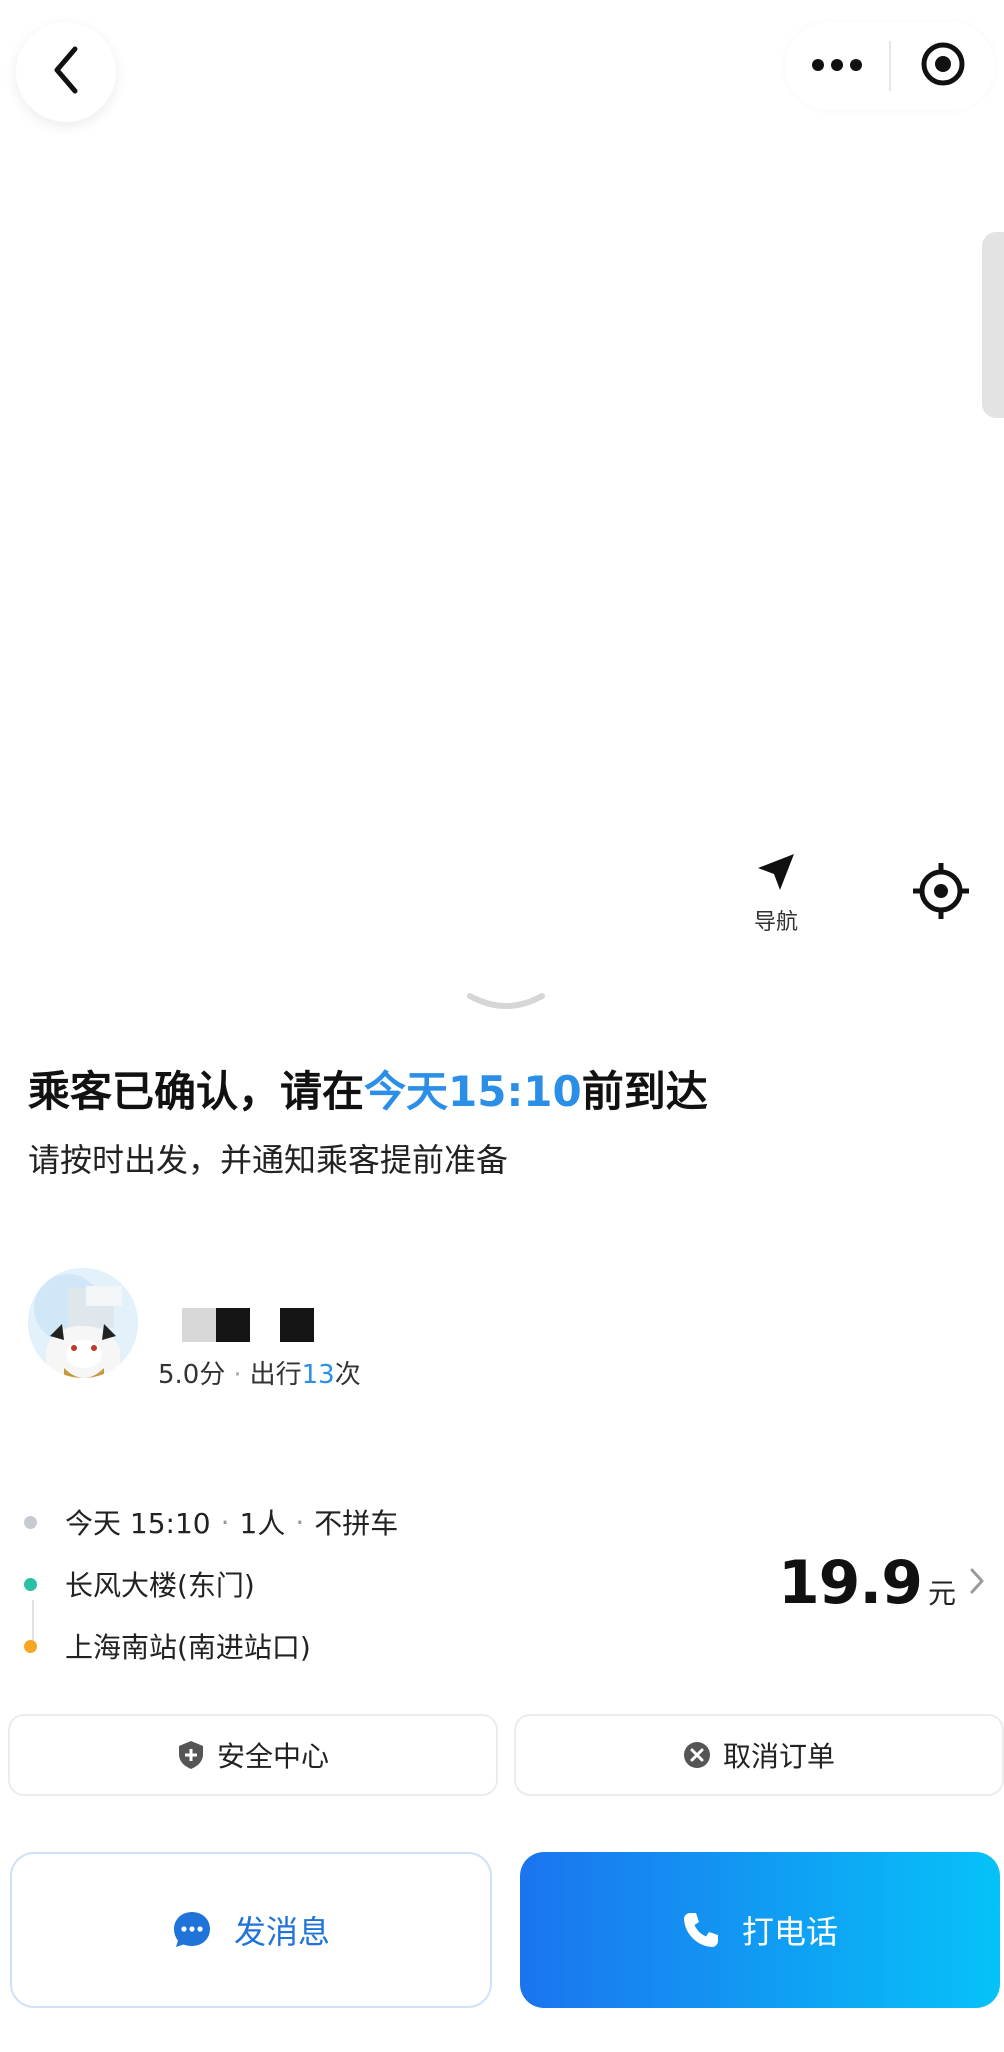  What do you see at coordinates (356, 1523) in the screenshot?
I see `trip-share: 不拼车` at bounding box center [356, 1523].